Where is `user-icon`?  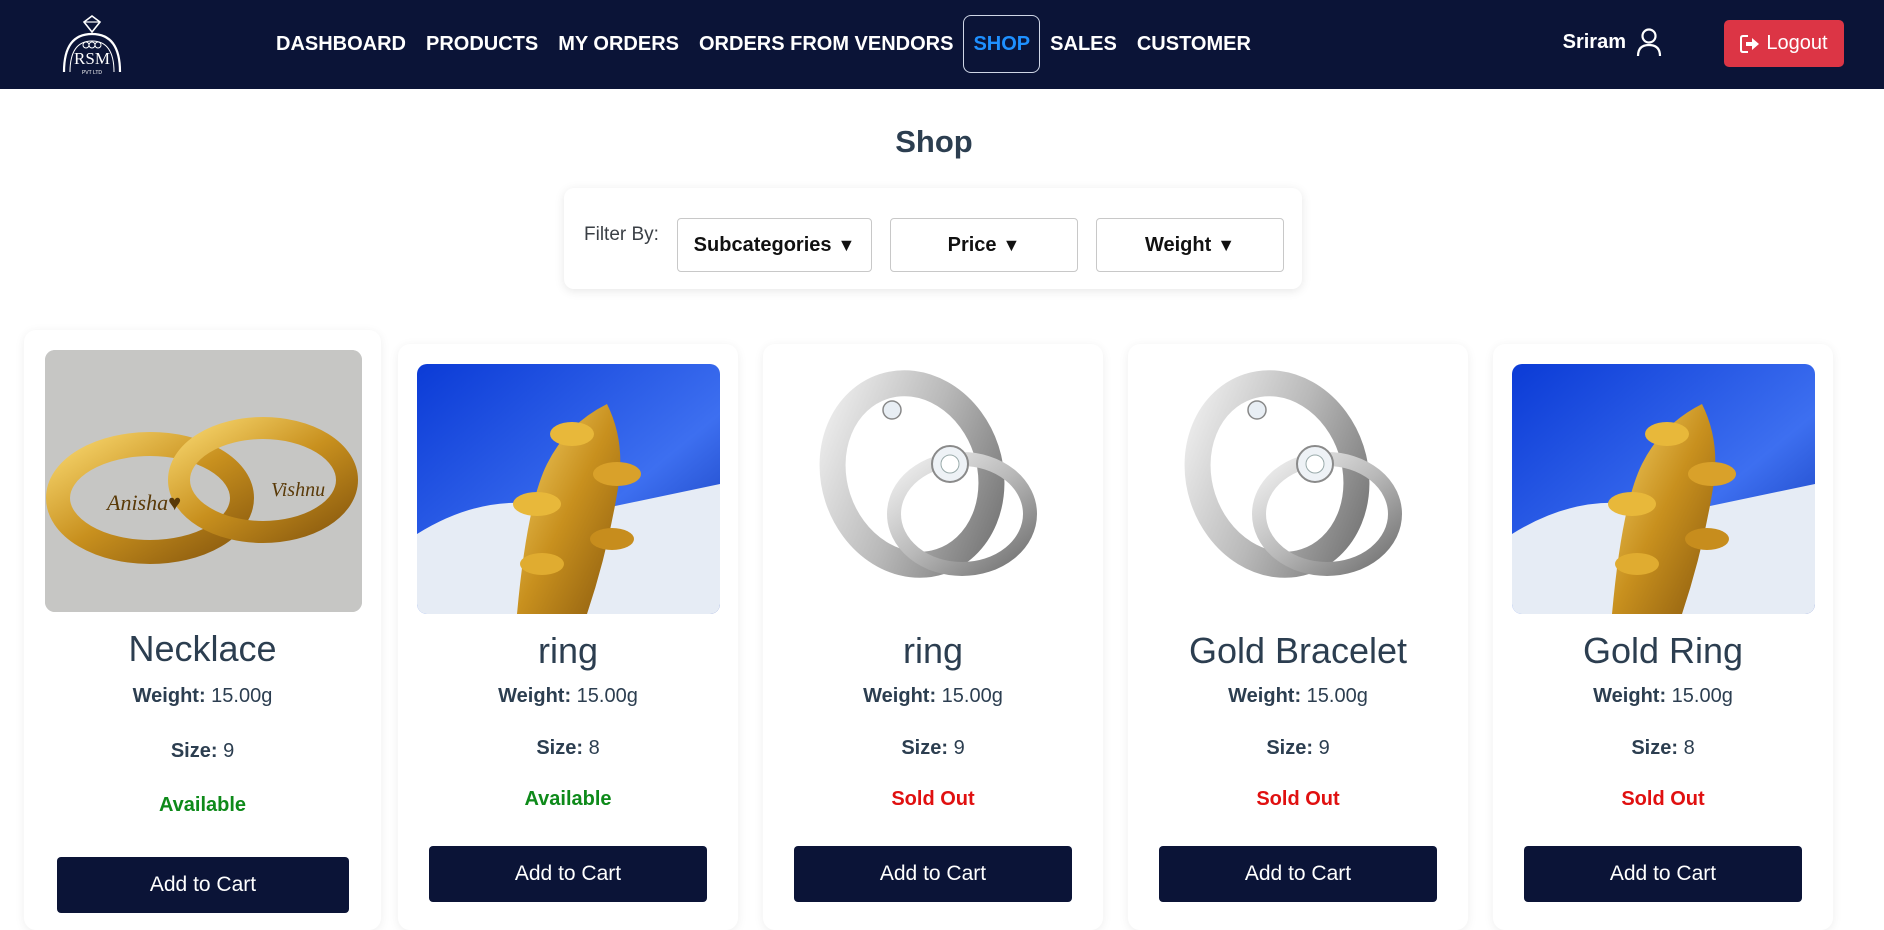
user-icon is located at coordinates (1649, 42).